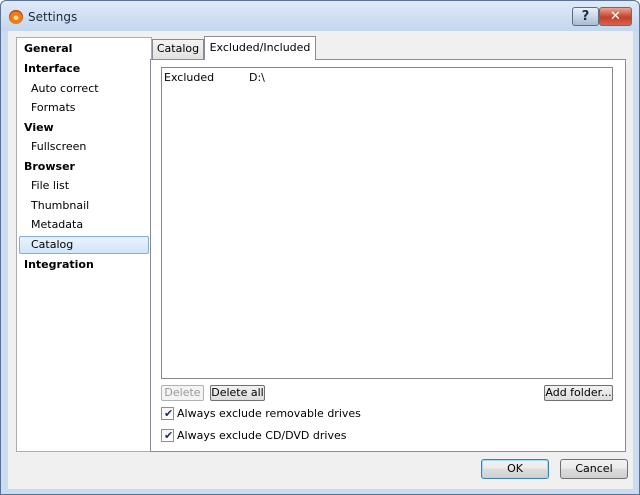 Image resolution: width=640 pixels, height=495 pixels. Describe the element at coordinates (49, 166) in the screenshot. I see `sidebar-item-label: Browser` at that location.